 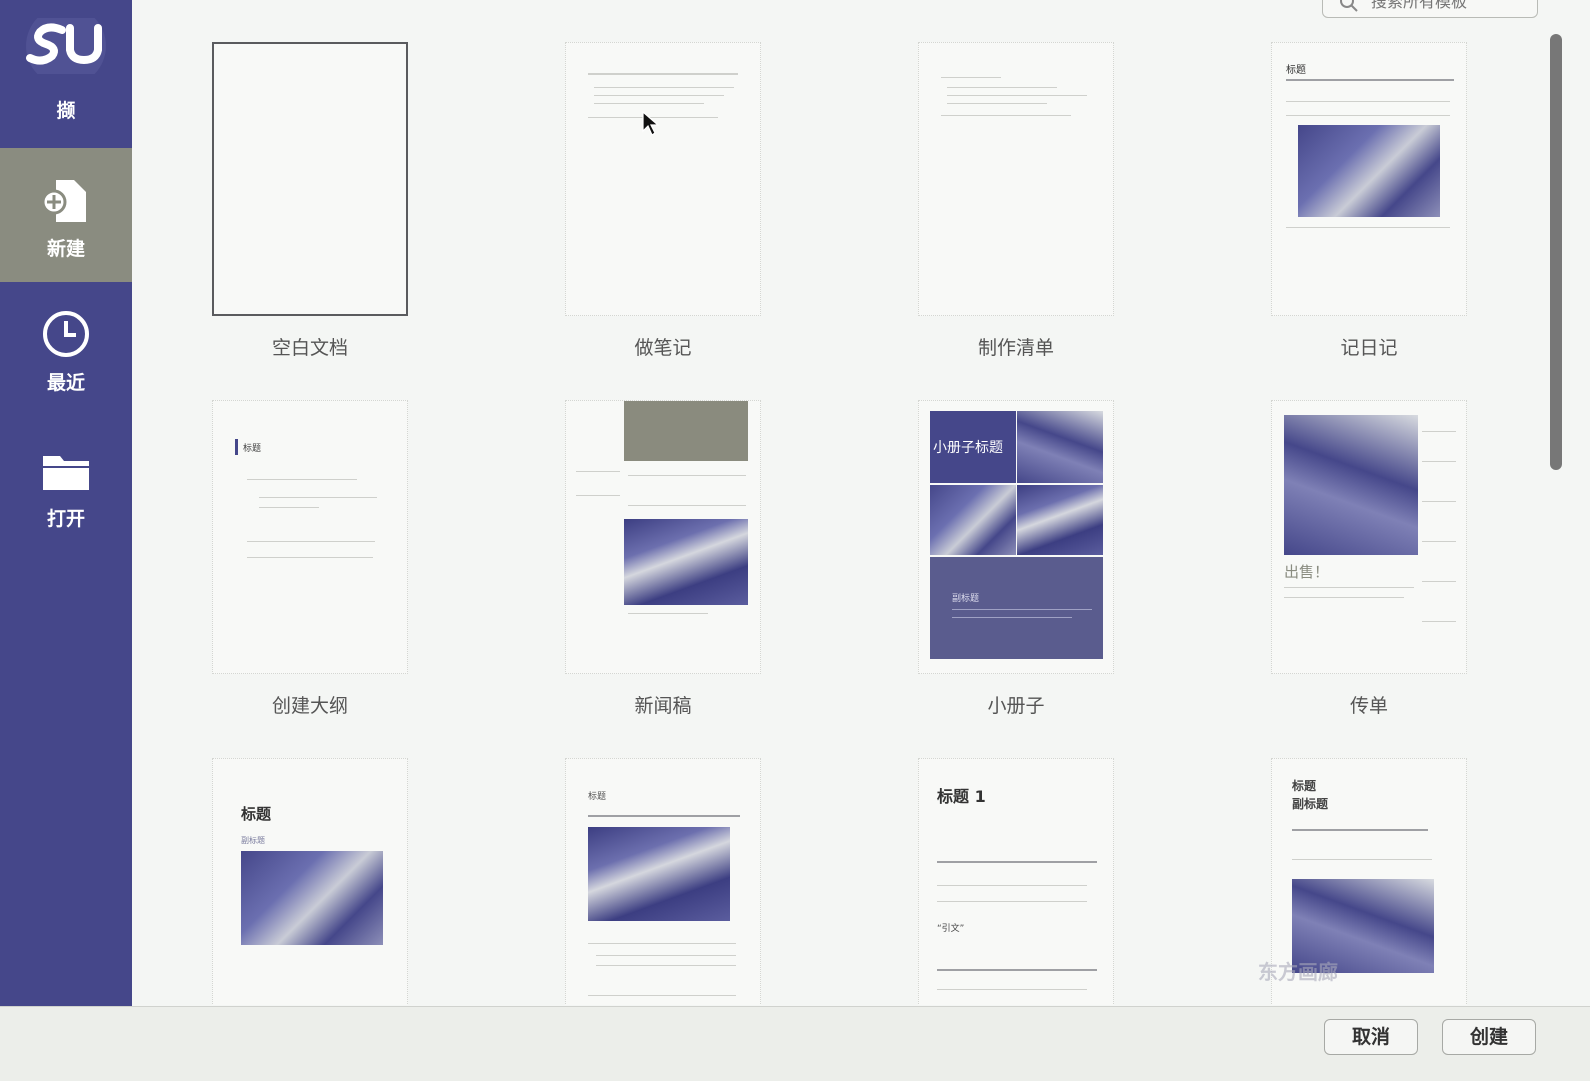 I want to click on template-story: 标题, so click(x=663, y=881).